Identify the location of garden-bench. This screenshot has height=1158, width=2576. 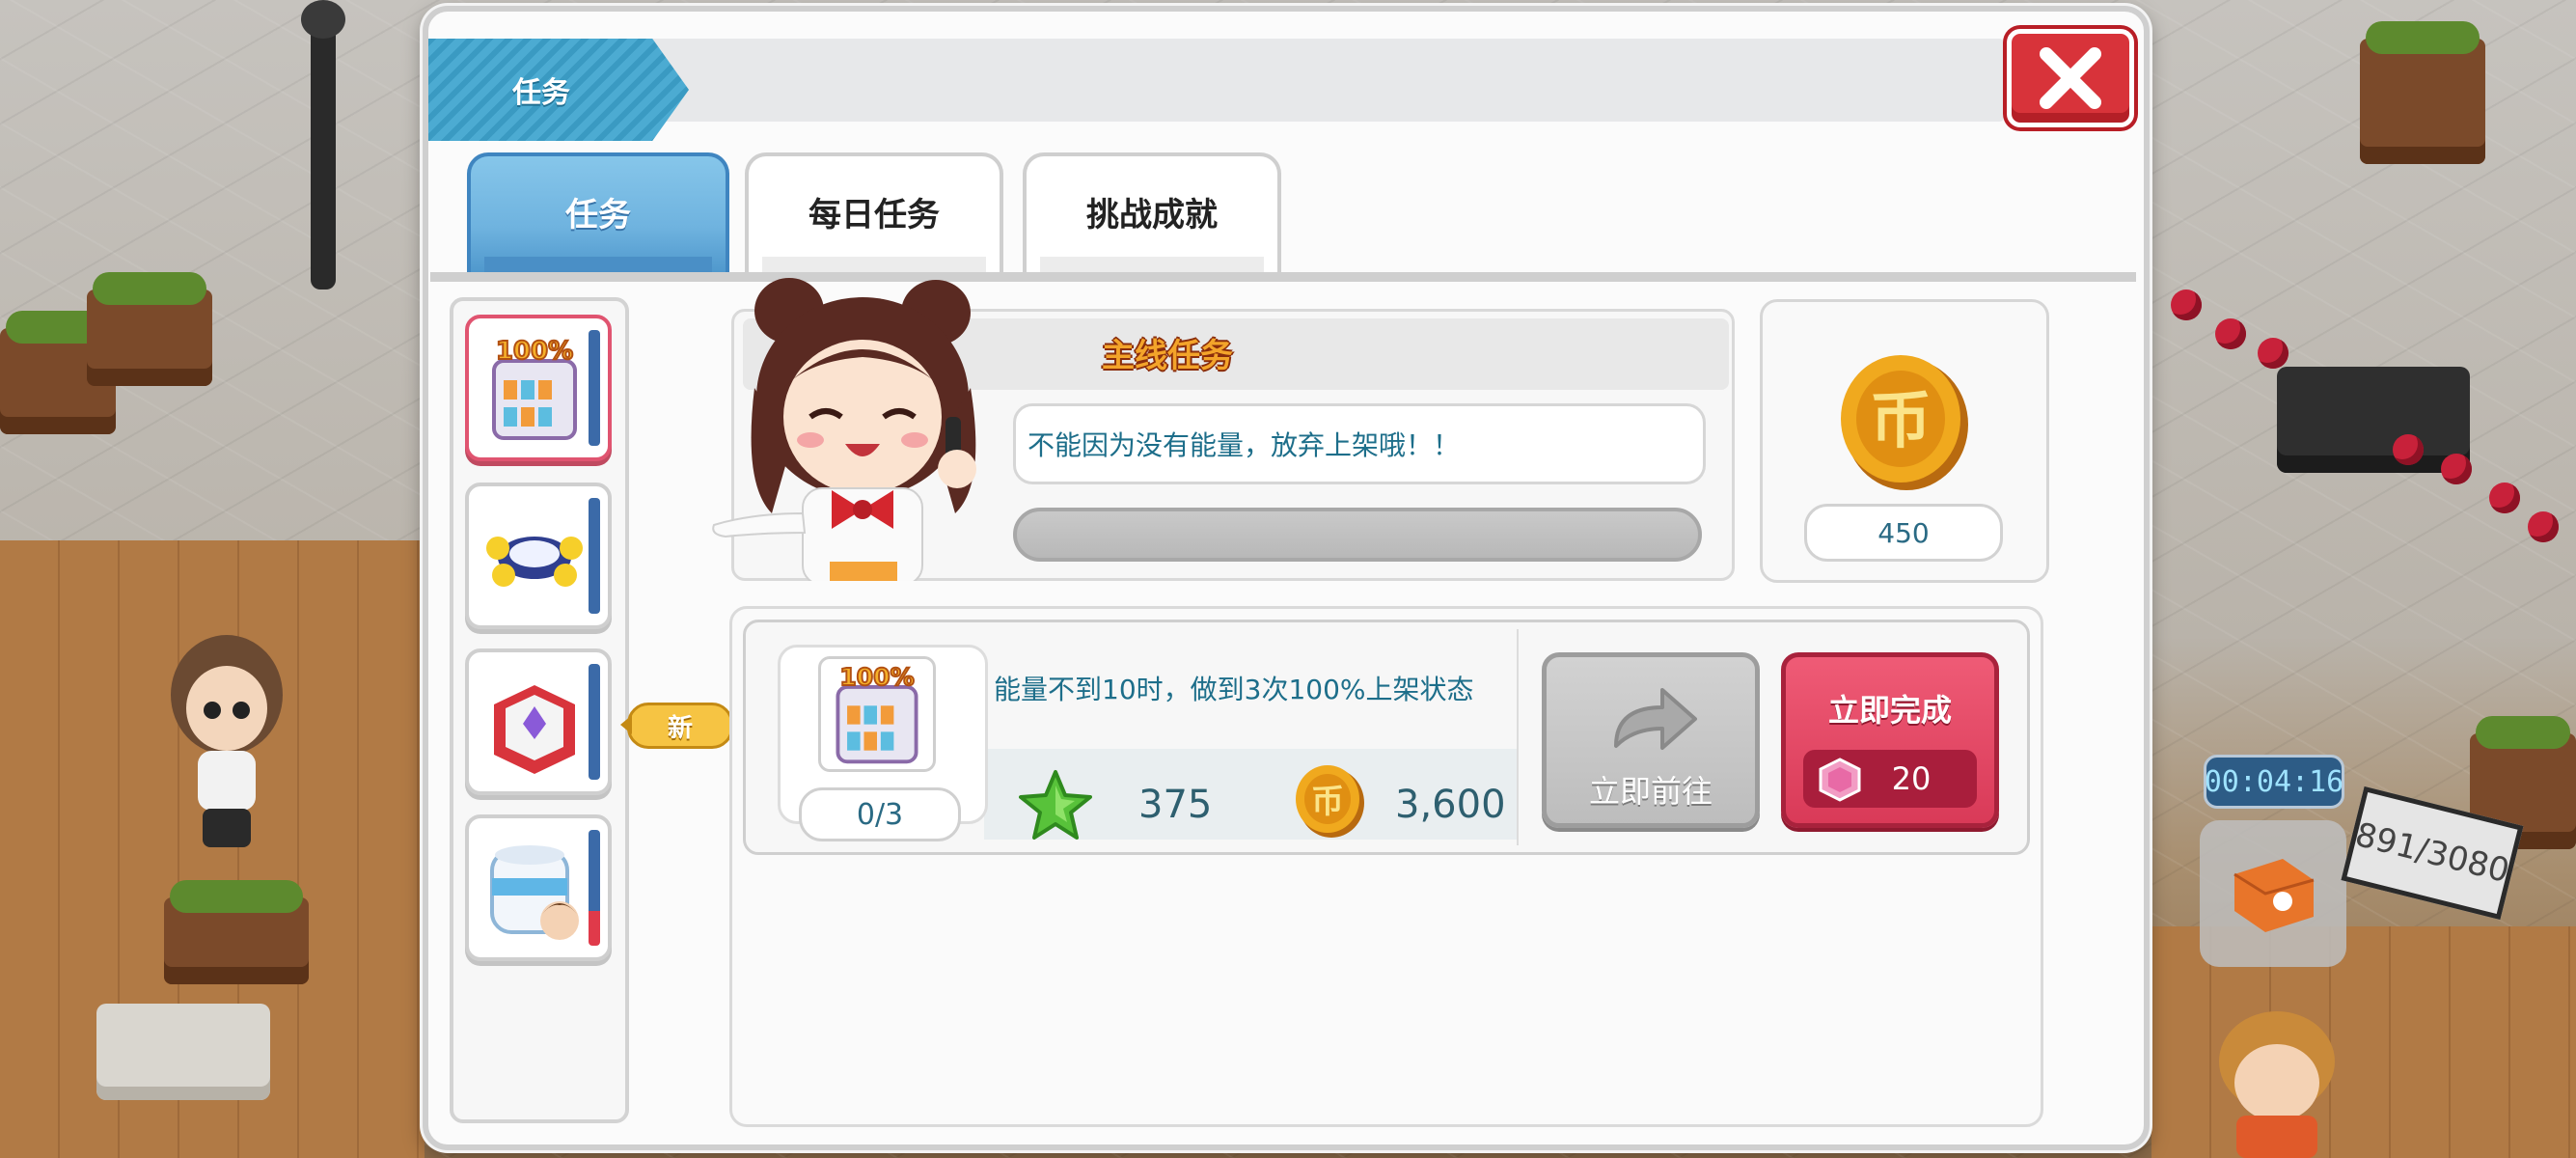
(183, 1052).